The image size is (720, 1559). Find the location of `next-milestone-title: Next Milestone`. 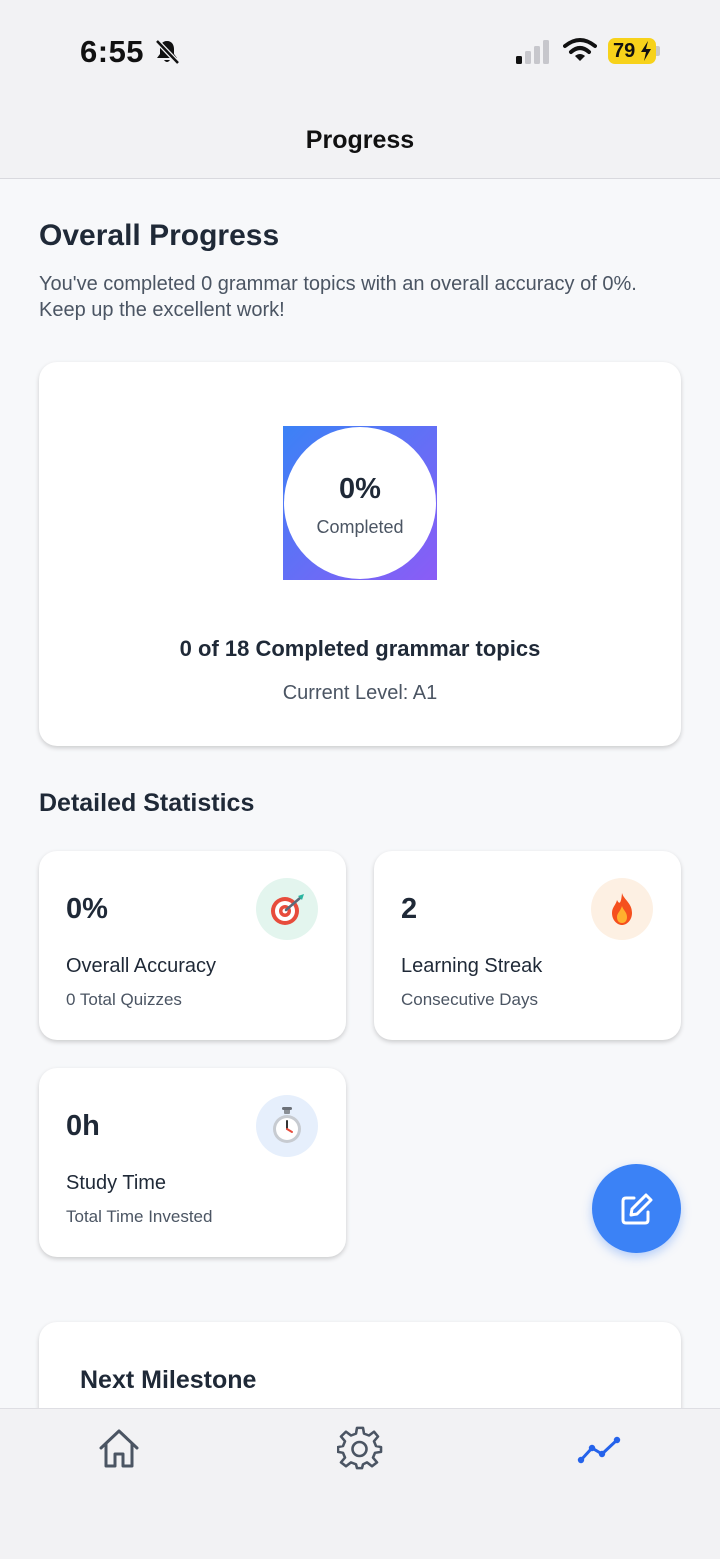

next-milestone-title: Next Milestone is located at coordinates (168, 1380).